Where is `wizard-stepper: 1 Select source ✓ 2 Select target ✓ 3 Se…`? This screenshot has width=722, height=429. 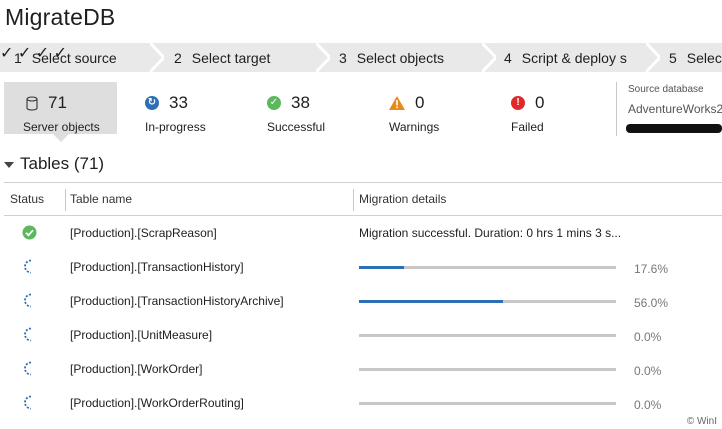
wizard-stepper: 1 Select source ✓ 2 Select target ✓ 3 Se… is located at coordinates (361, 57).